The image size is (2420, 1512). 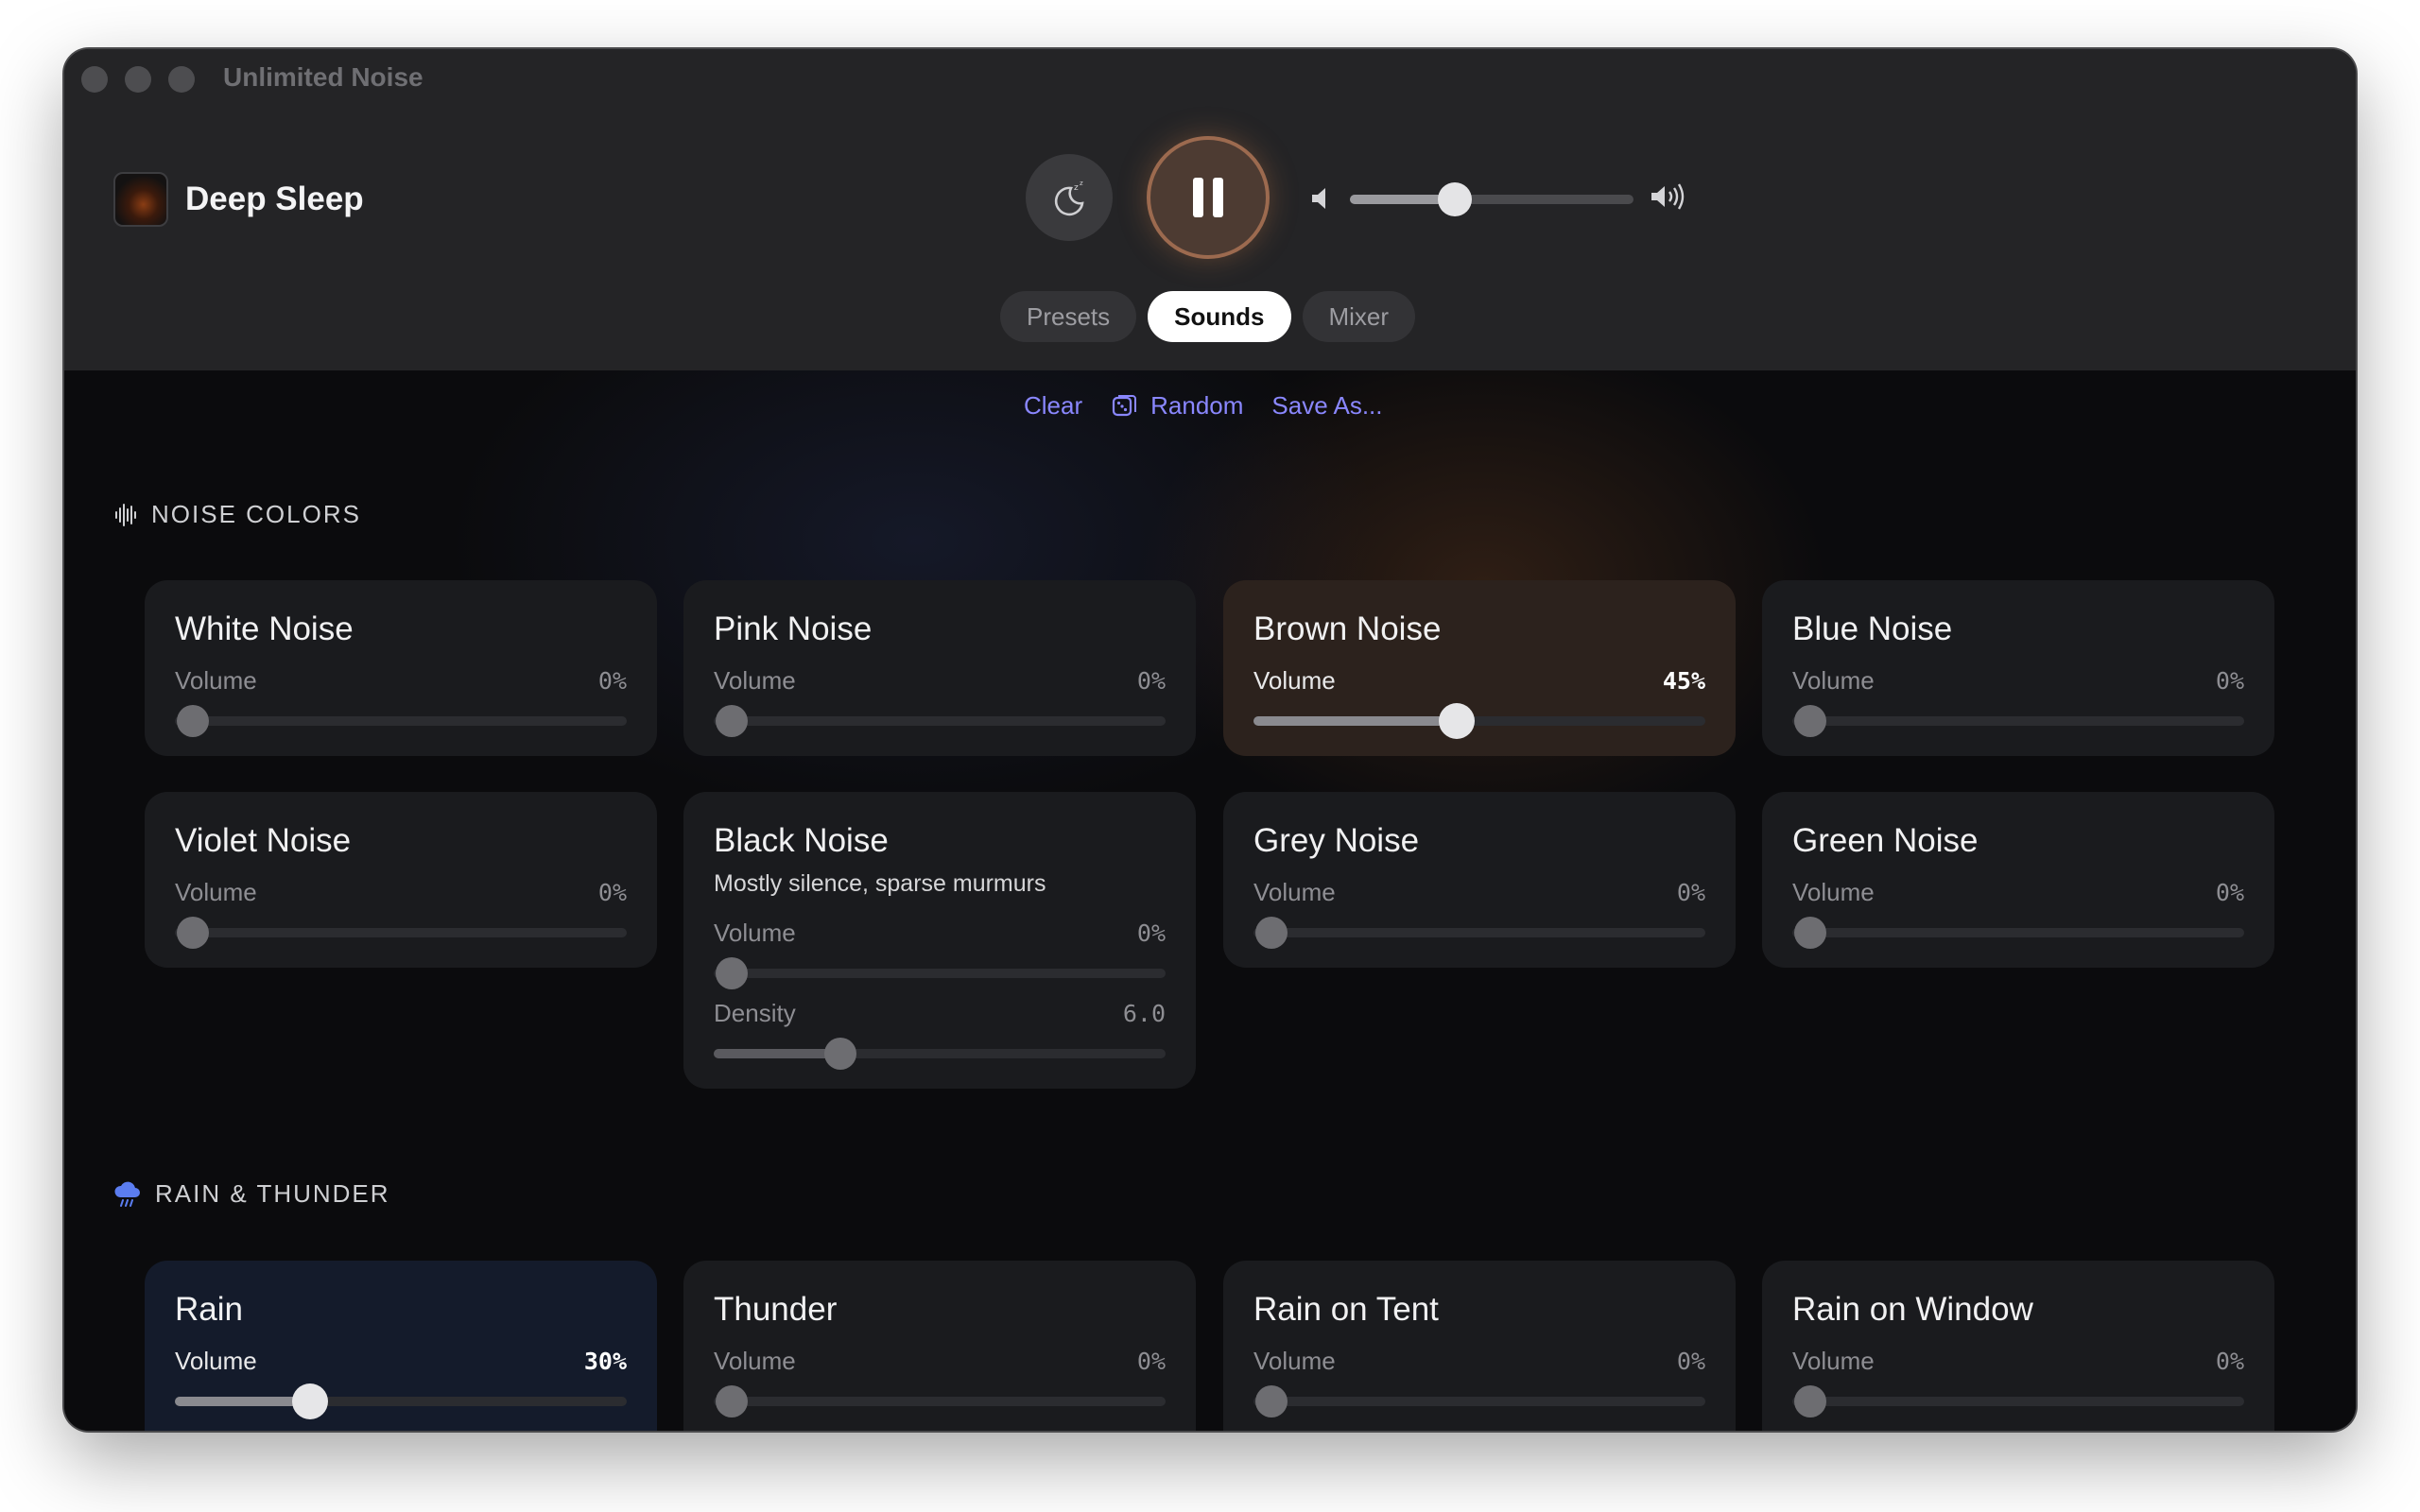 What do you see at coordinates (1347, 628) in the screenshot?
I see `sound-title: Brown Noise` at bounding box center [1347, 628].